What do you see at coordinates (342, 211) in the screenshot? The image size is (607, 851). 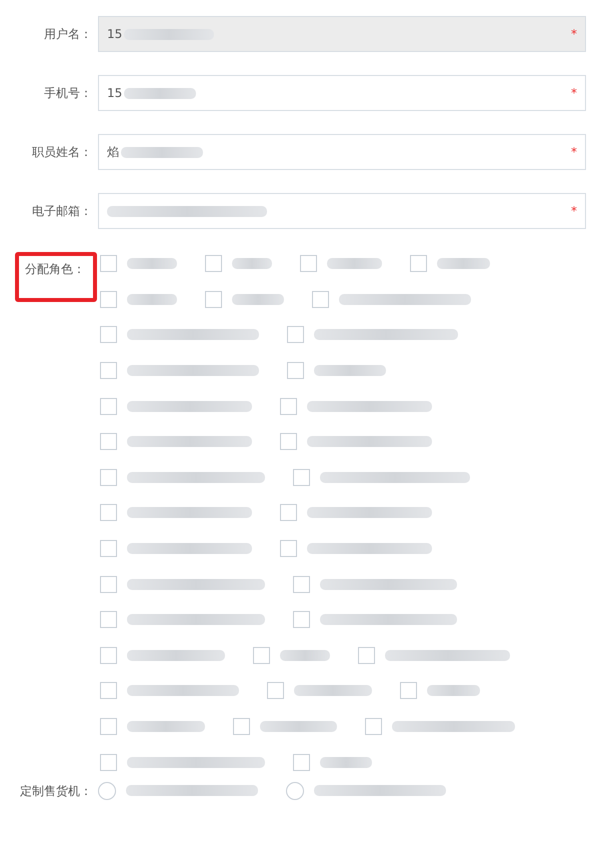 I see `input-field: *` at bounding box center [342, 211].